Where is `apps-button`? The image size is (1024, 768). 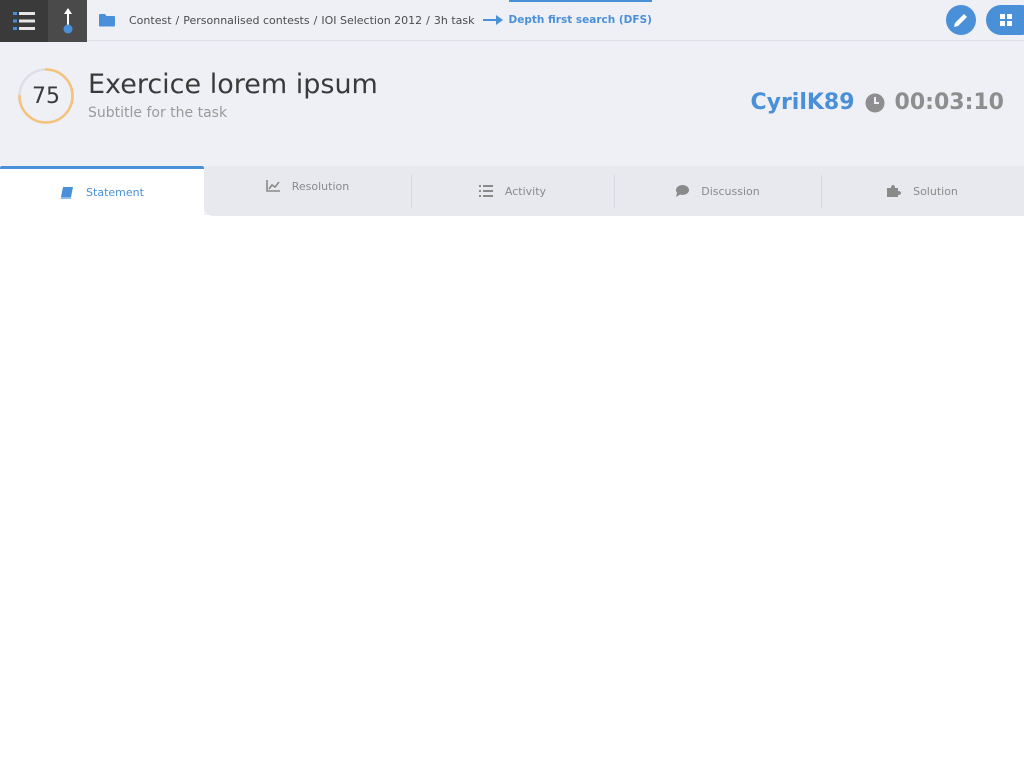
apps-button is located at coordinates (1005, 20).